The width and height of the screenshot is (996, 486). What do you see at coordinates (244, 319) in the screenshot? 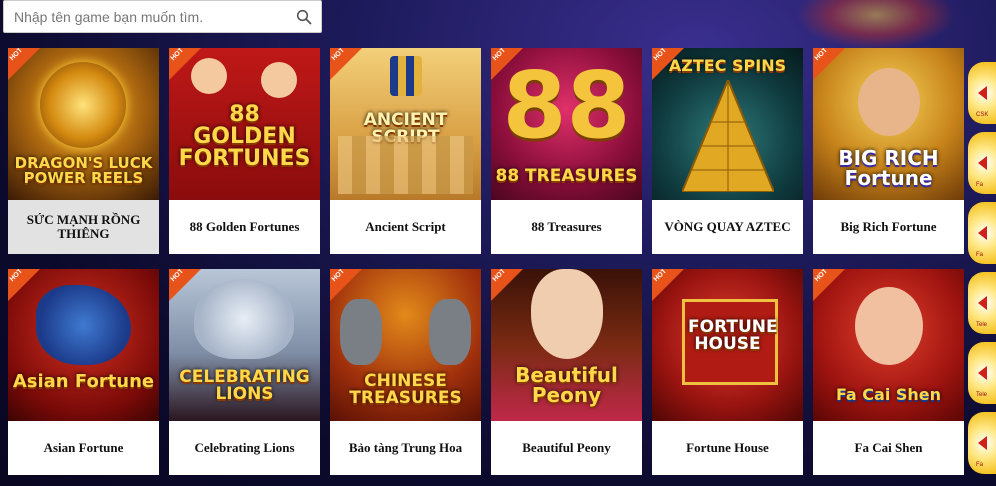
I see `lion-head` at bounding box center [244, 319].